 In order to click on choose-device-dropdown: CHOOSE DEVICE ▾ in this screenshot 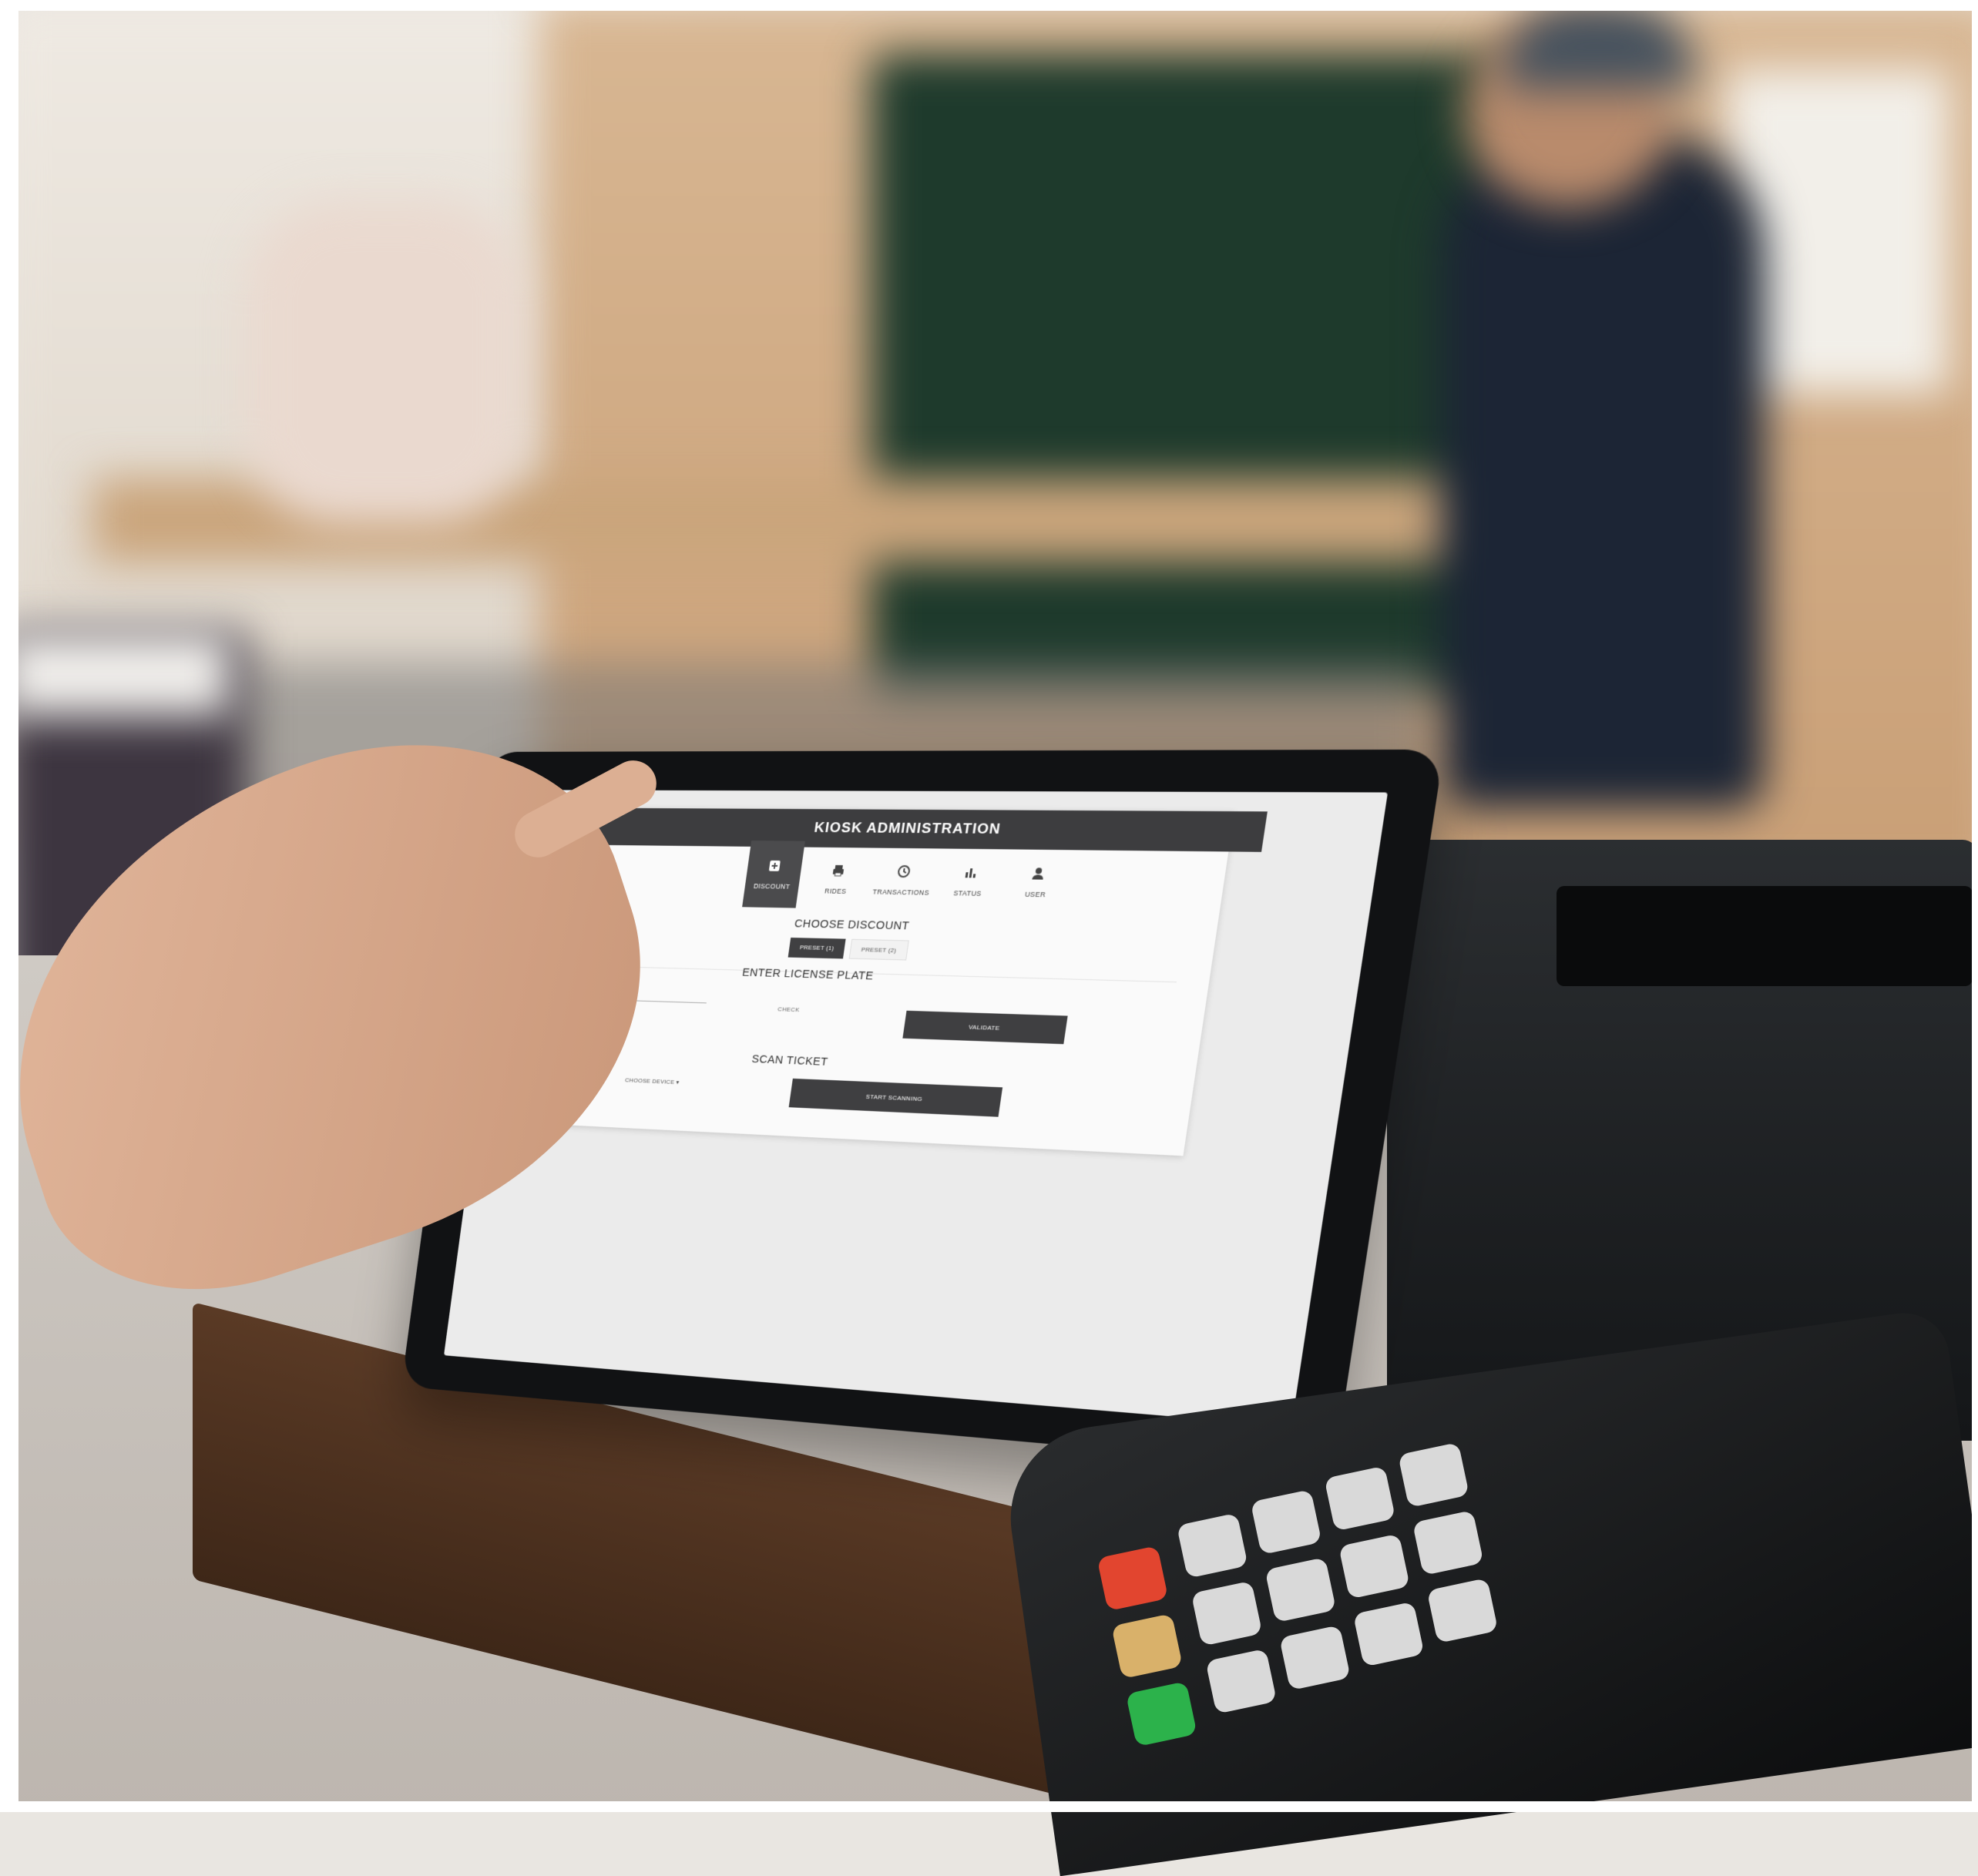, I will do `click(652, 1081)`.